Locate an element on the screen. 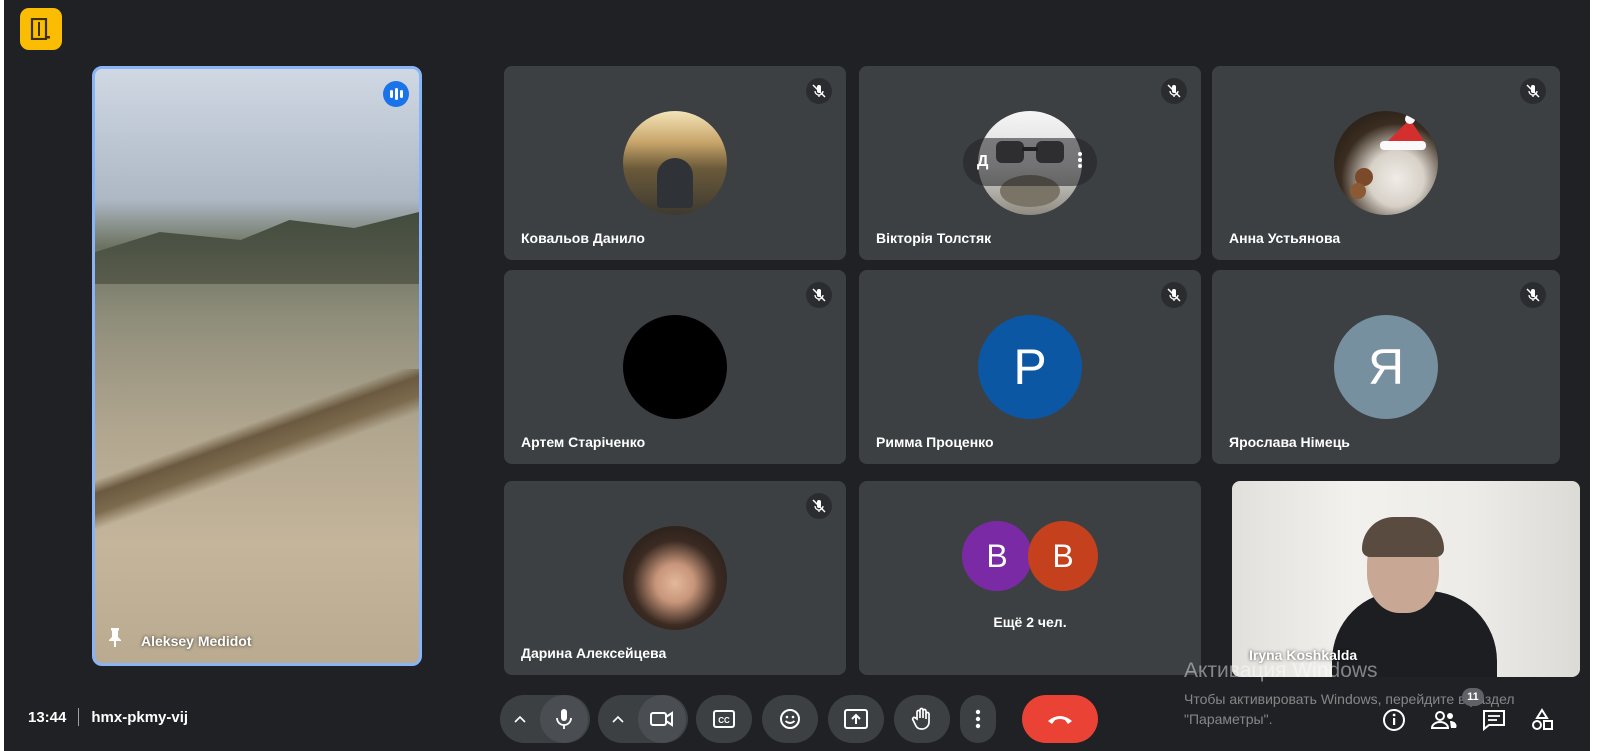 The image size is (1600, 751). mic-button is located at coordinates (564, 719).